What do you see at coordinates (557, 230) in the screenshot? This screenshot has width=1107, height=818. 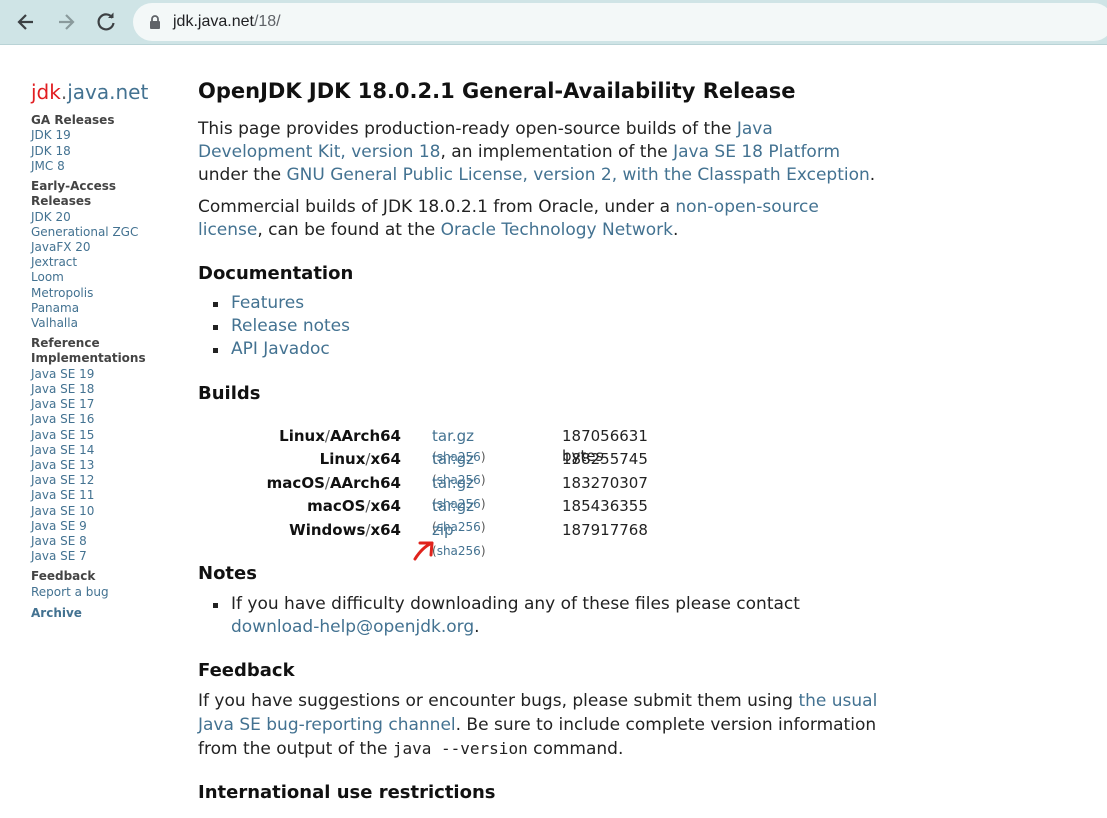 I see `otn-link: Oracle Technology Network` at bounding box center [557, 230].